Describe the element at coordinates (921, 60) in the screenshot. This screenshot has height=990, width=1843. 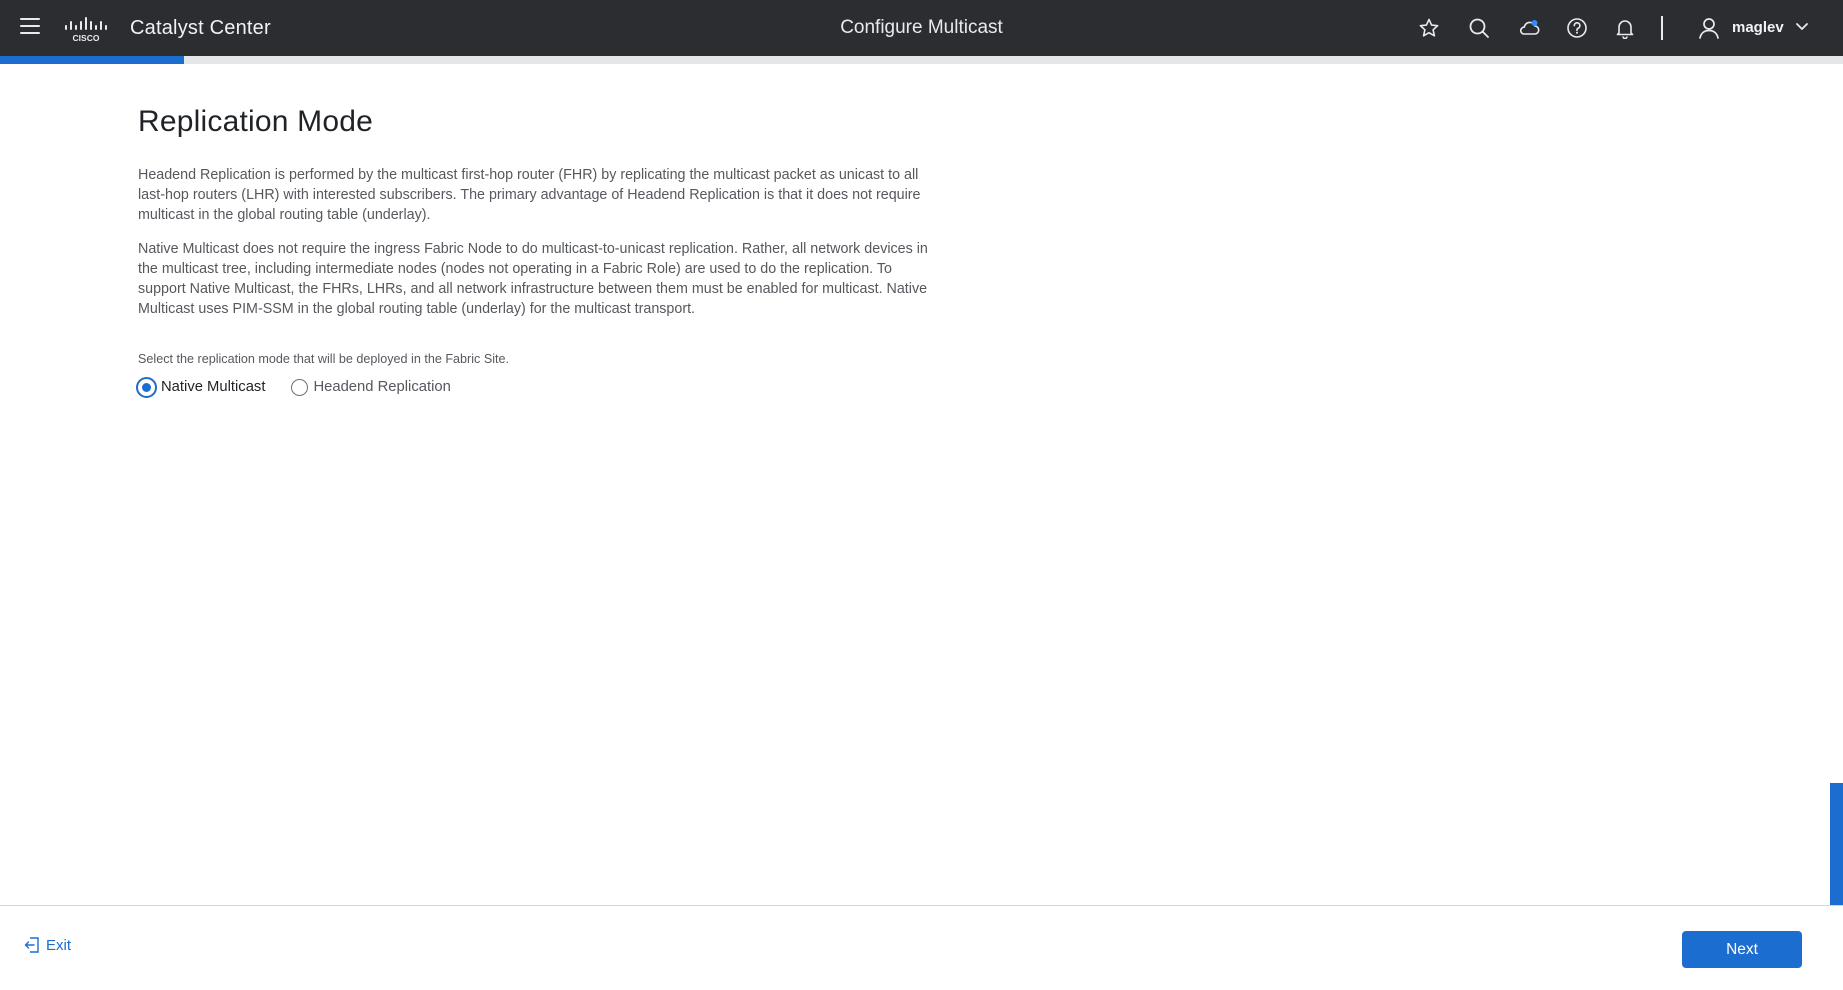
I see `wizard-progress-bar` at that location.